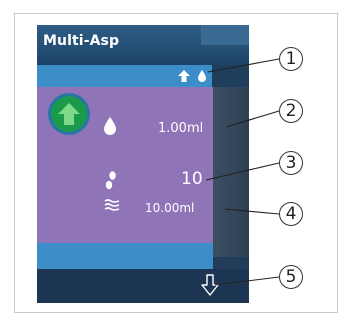 The height and width of the screenshot is (326, 352). What do you see at coordinates (291, 214) in the screenshot?
I see `callout-4: 4` at bounding box center [291, 214].